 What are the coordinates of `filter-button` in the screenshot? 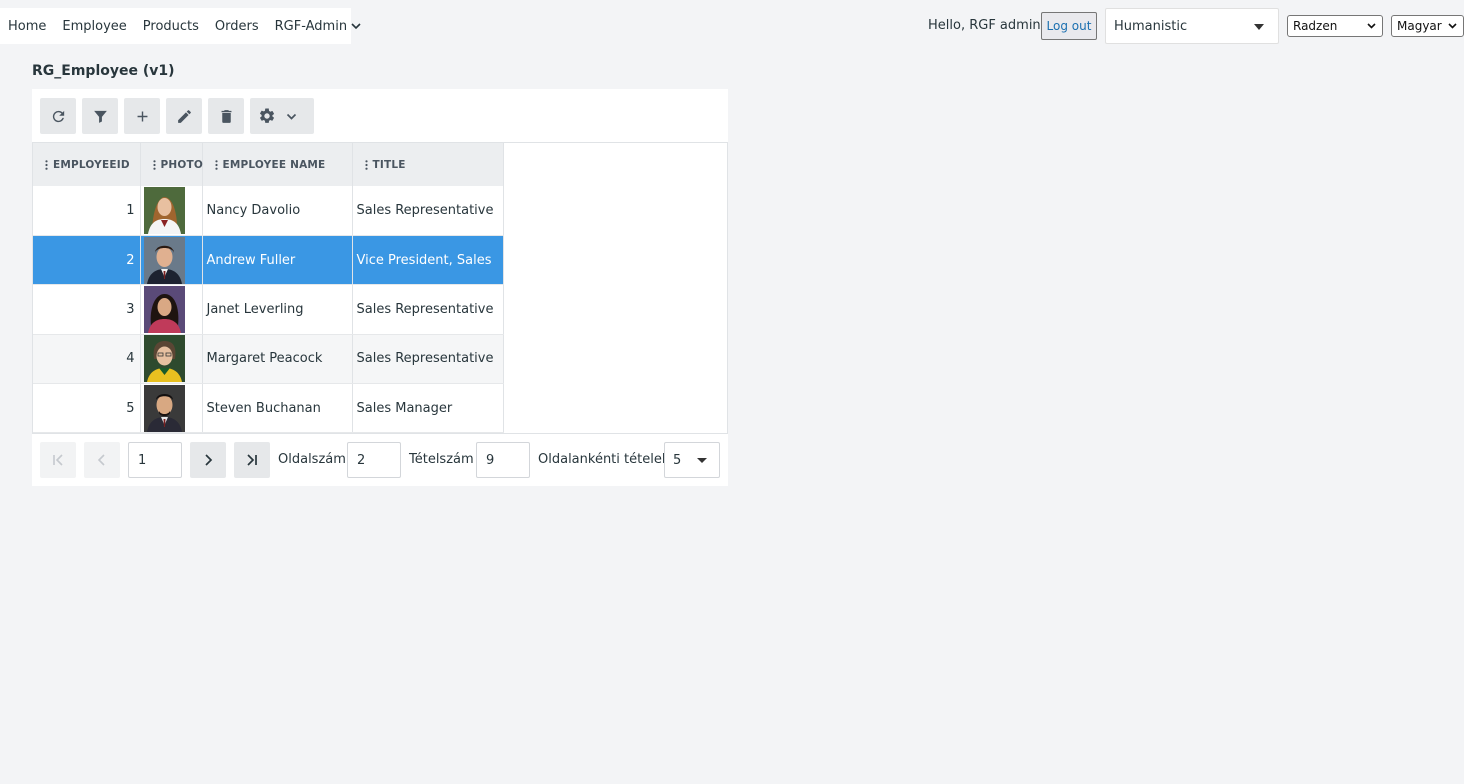 It's located at (100, 116).